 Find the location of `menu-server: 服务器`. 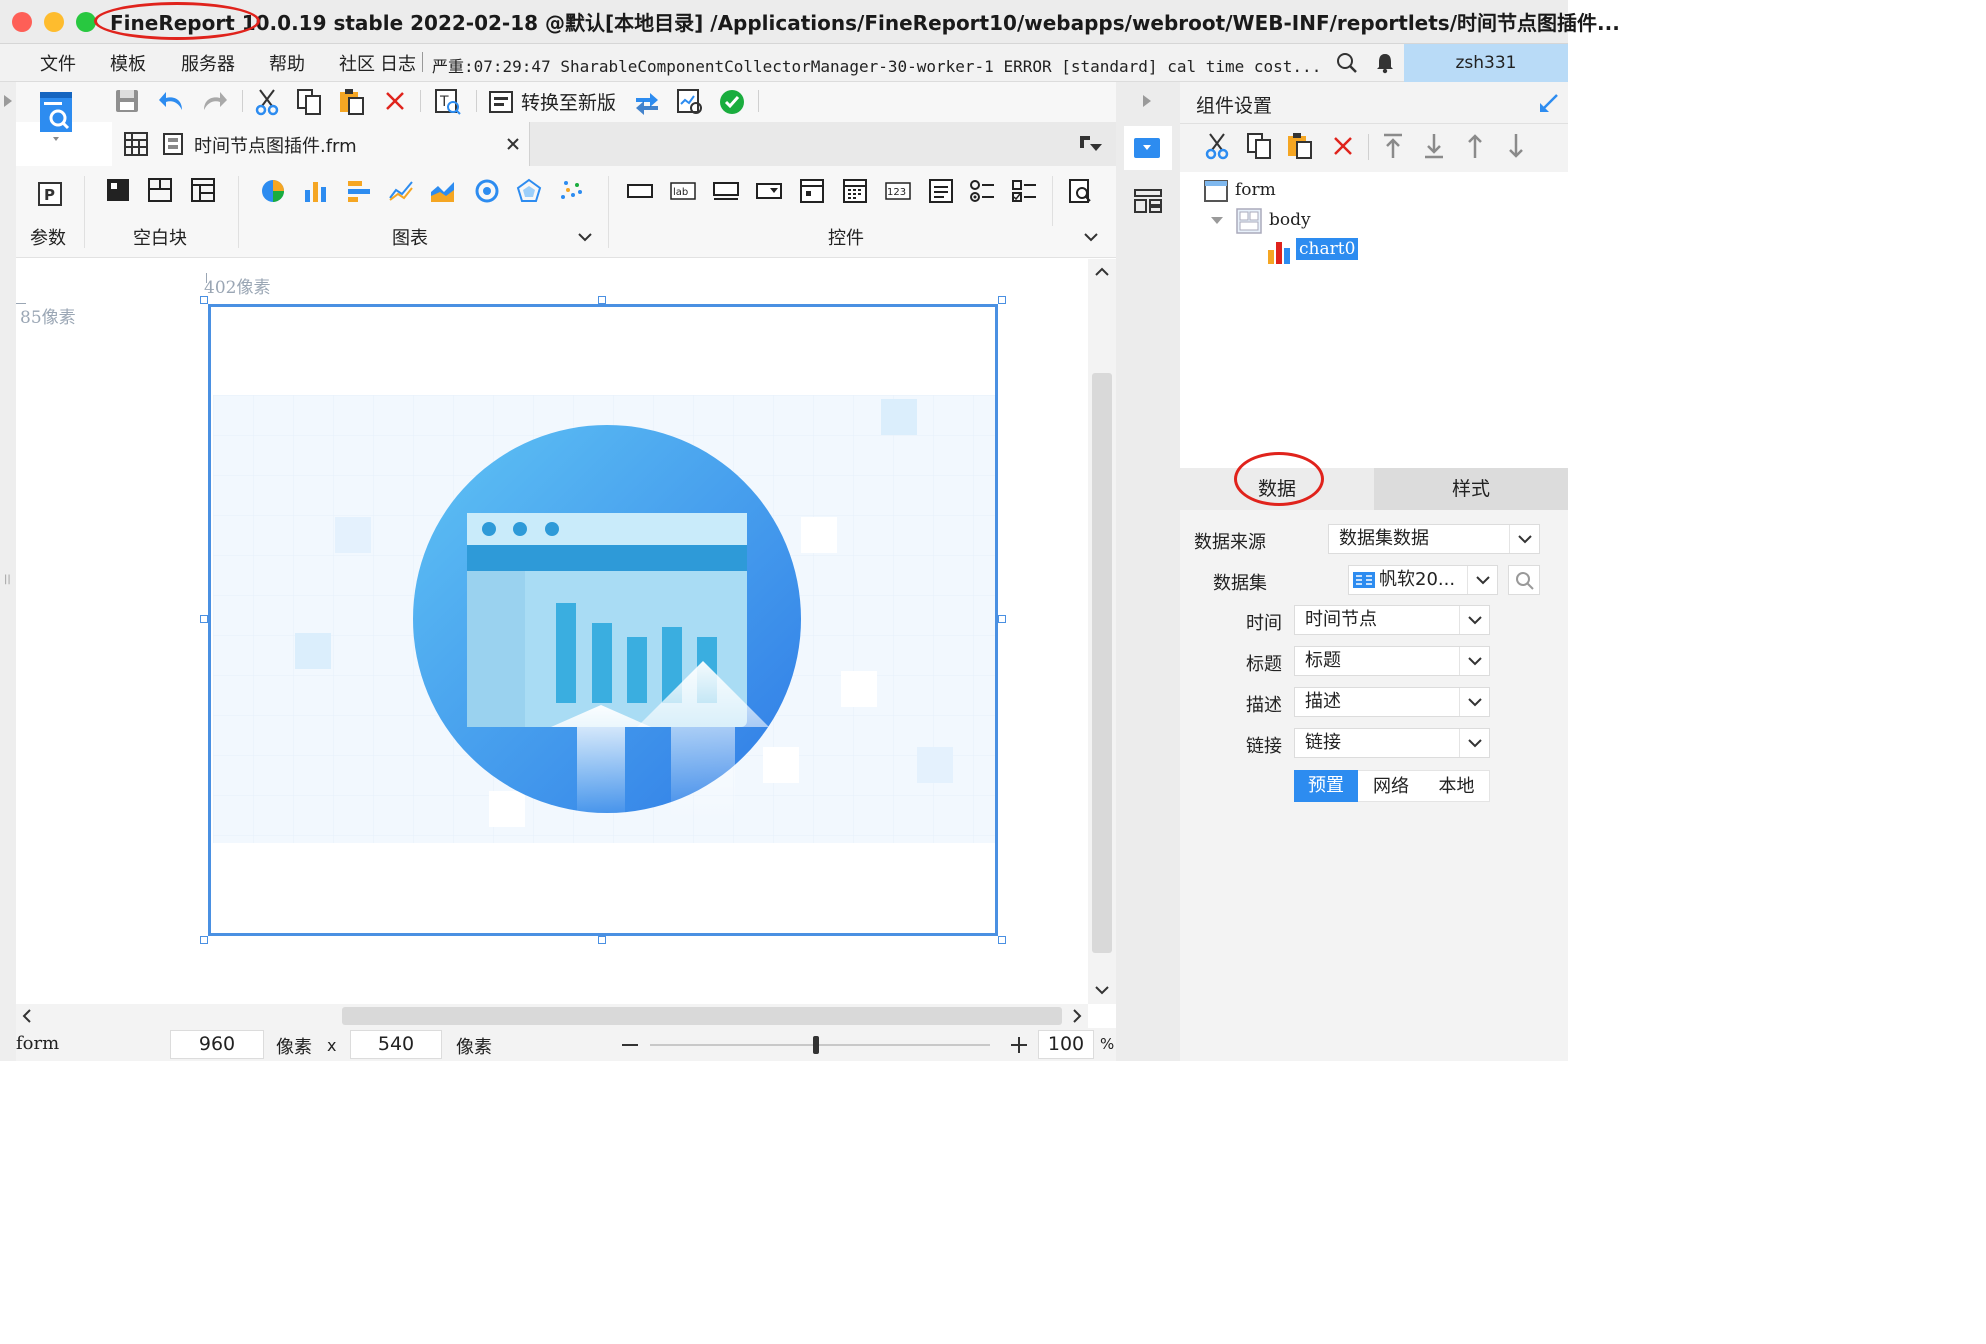

menu-server: 服务器 is located at coordinates (208, 63).